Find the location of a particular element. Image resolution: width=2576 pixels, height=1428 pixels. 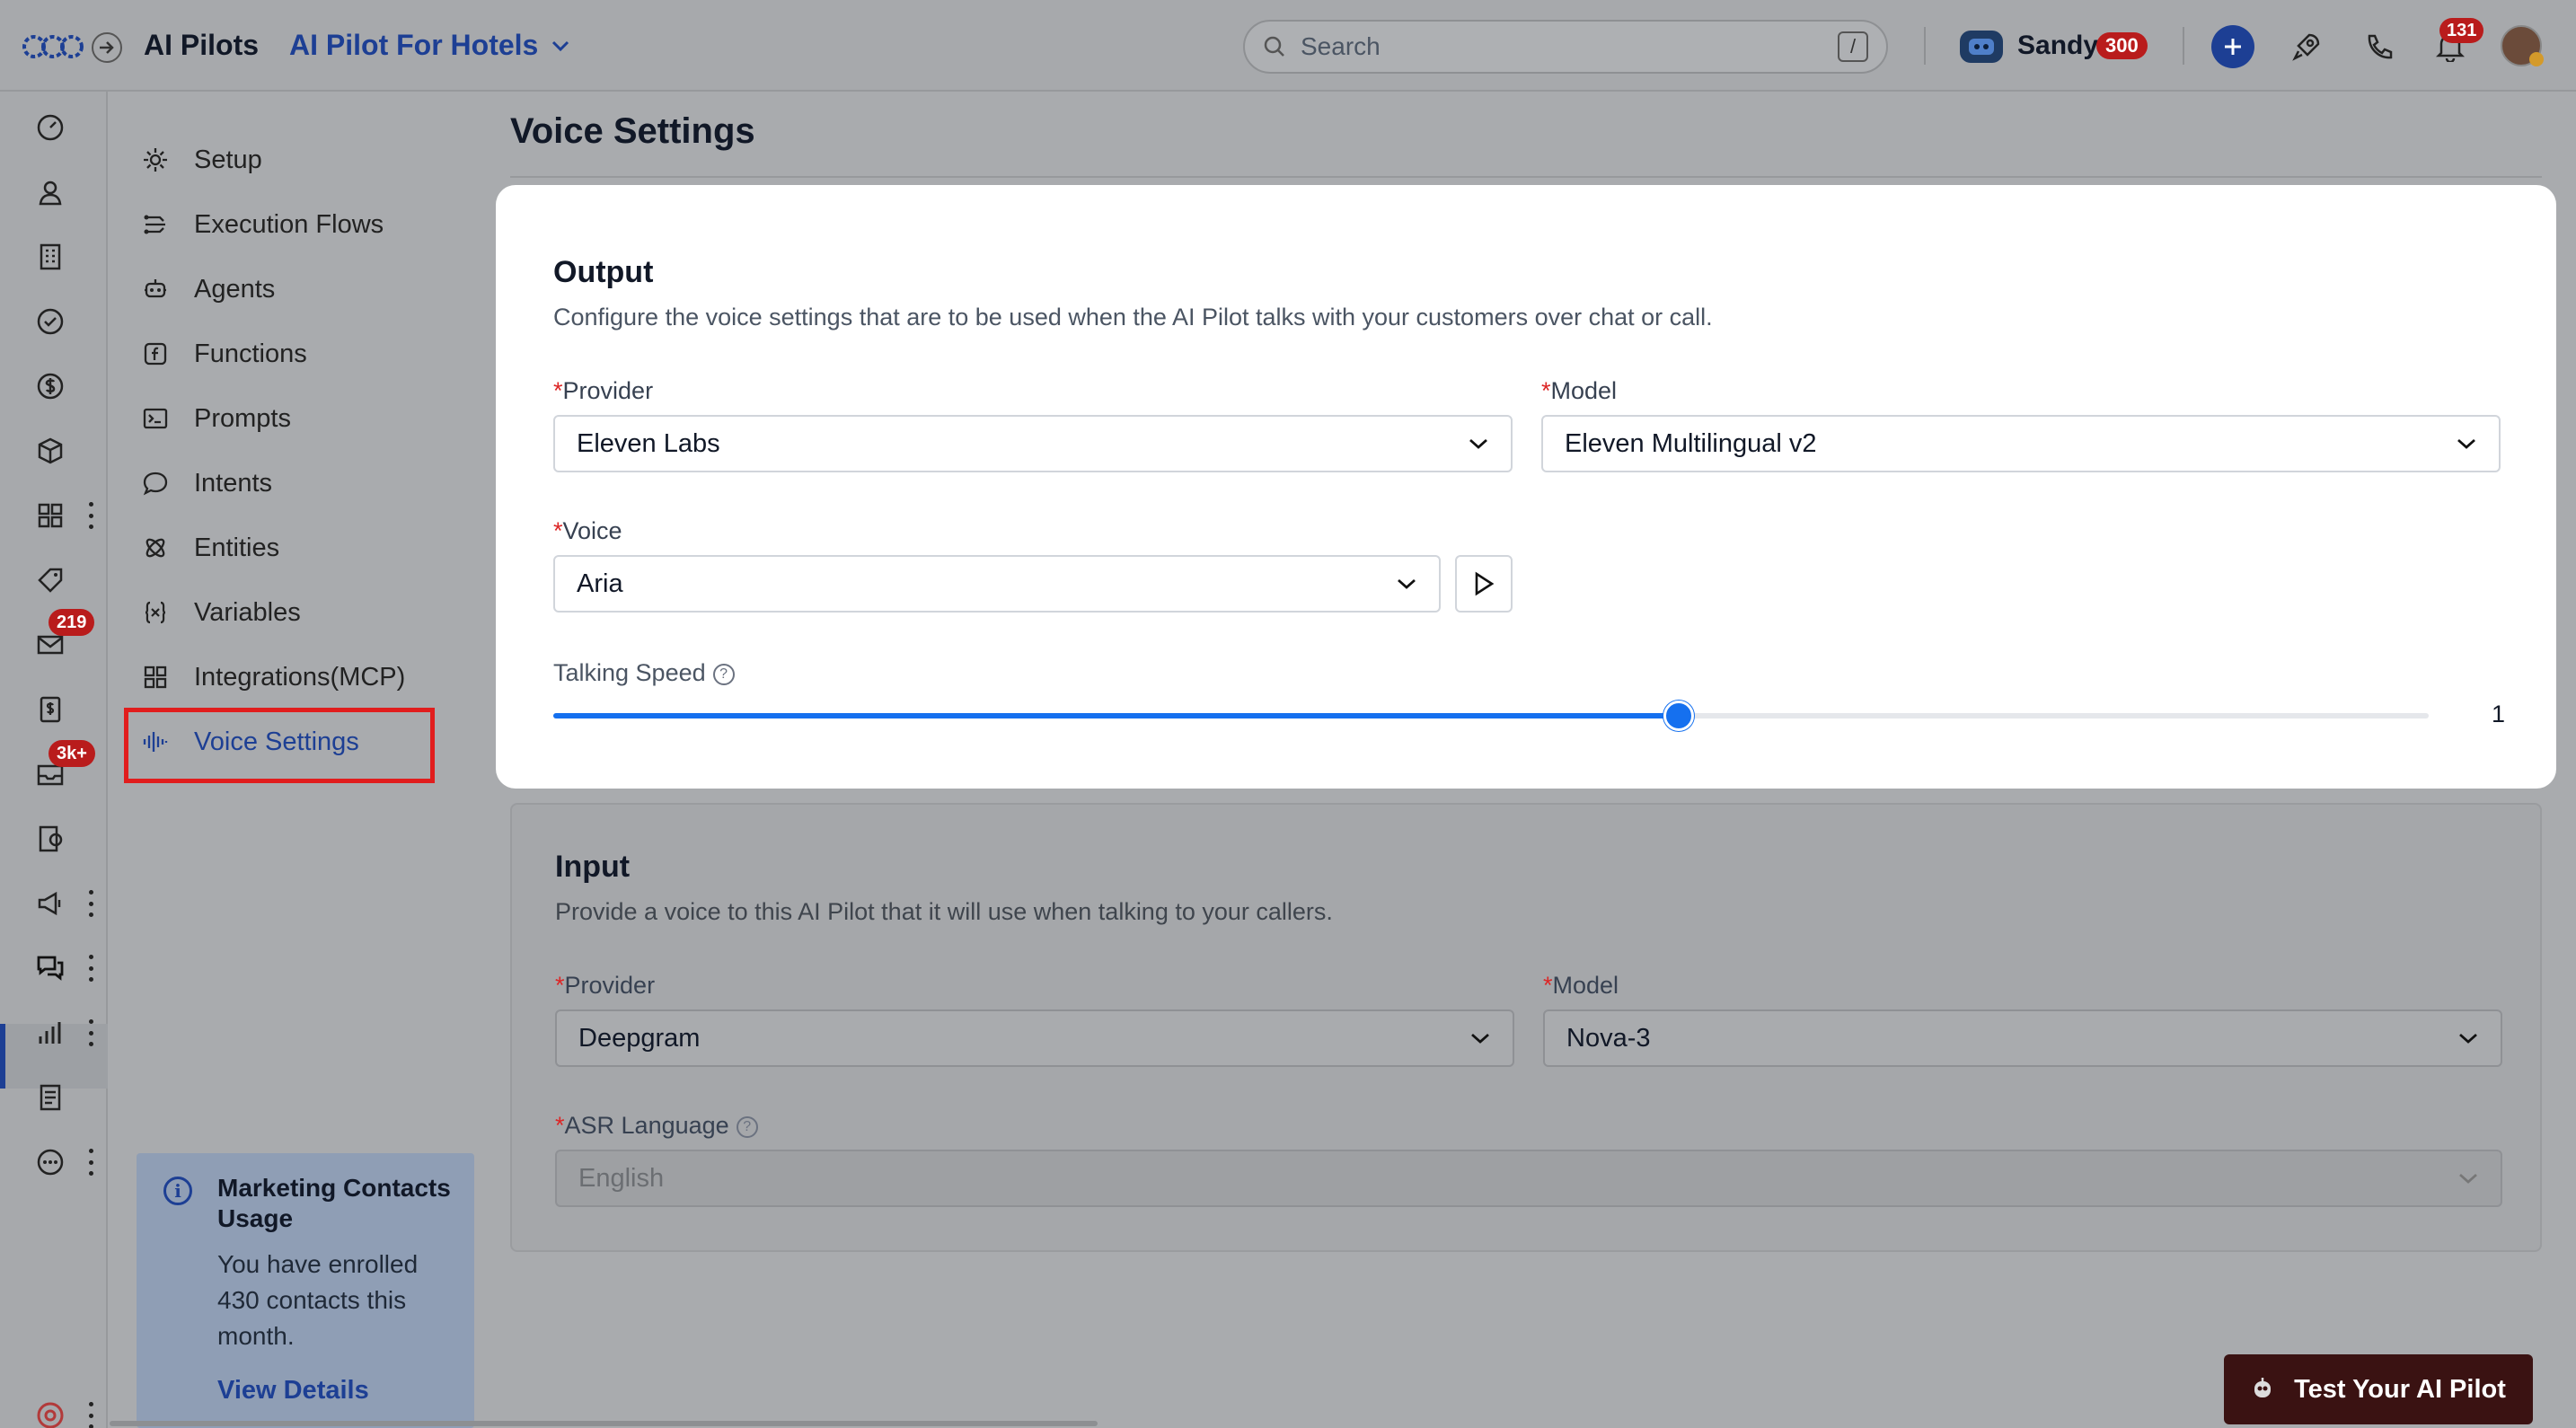

search-box: Search / is located at coordinates (1565, 47).